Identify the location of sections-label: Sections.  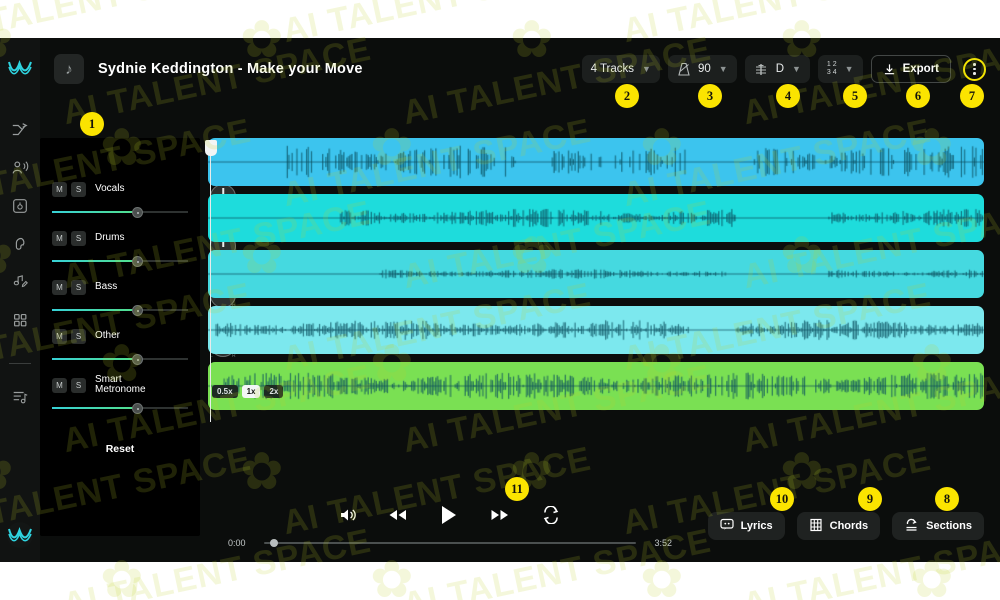
(949, 526).